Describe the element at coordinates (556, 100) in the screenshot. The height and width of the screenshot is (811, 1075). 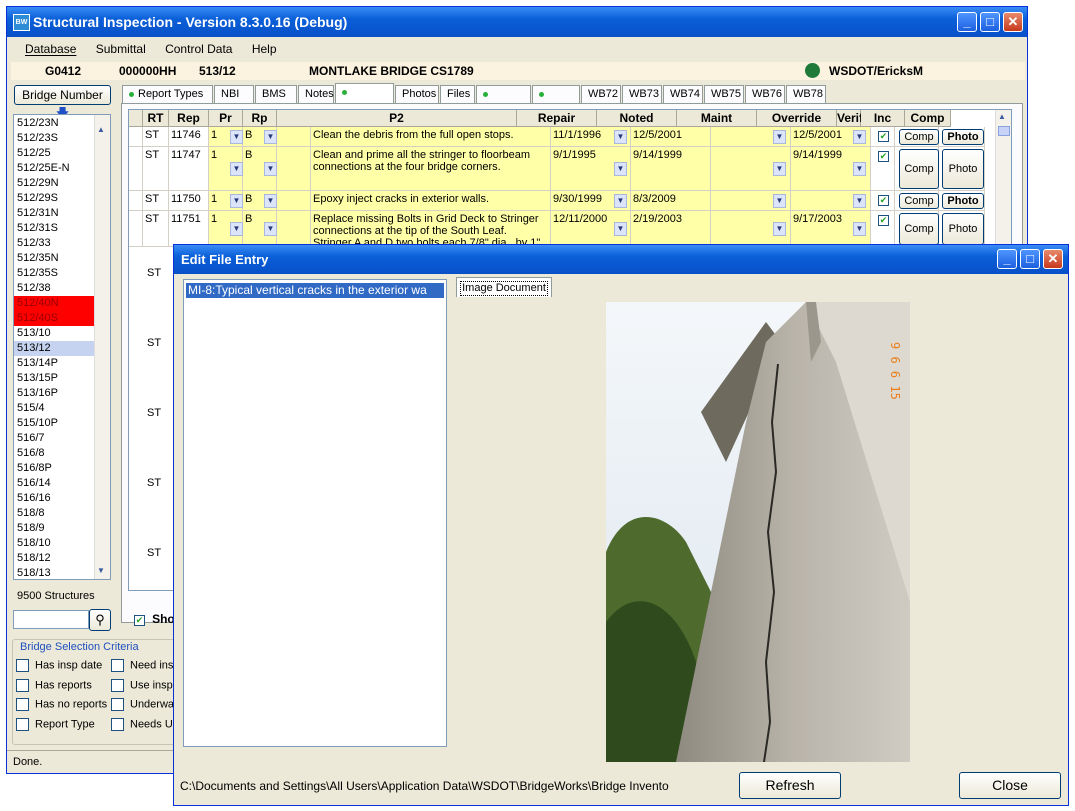
I see `tab-wb71: WB71` at that location.